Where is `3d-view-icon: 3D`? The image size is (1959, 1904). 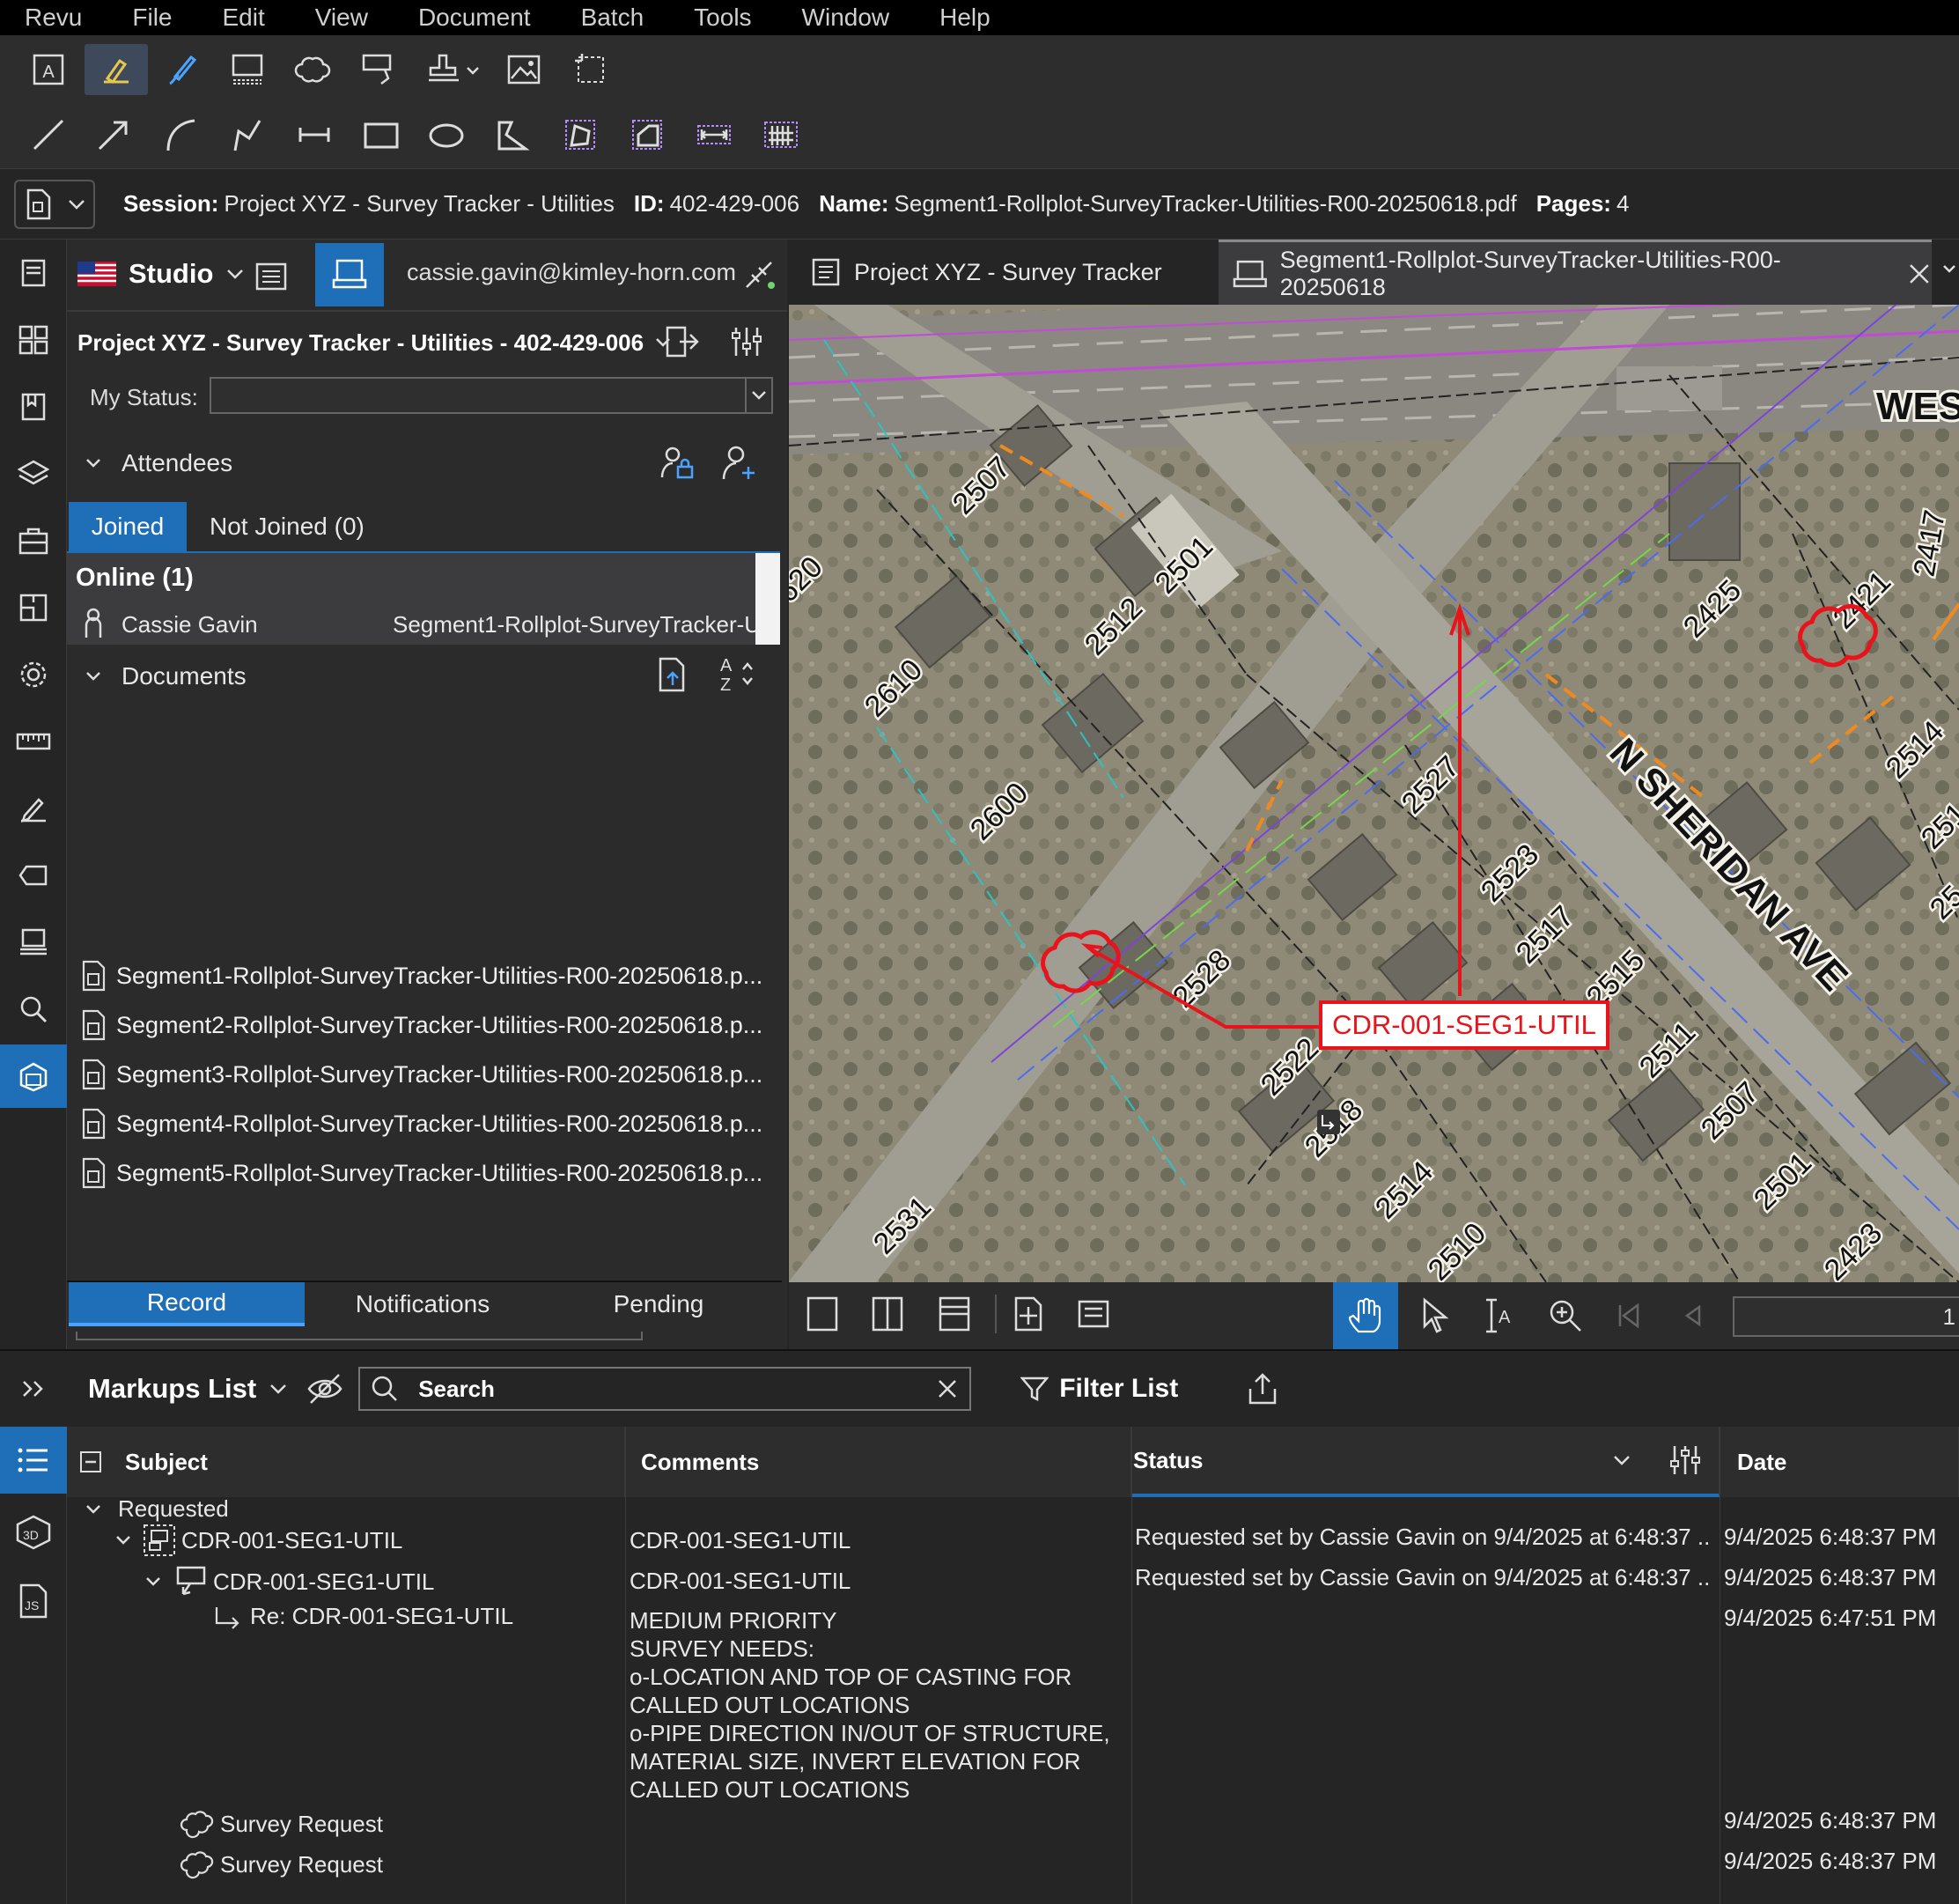
3d-view-icon: 3D is located at coordinates (33, 1532).